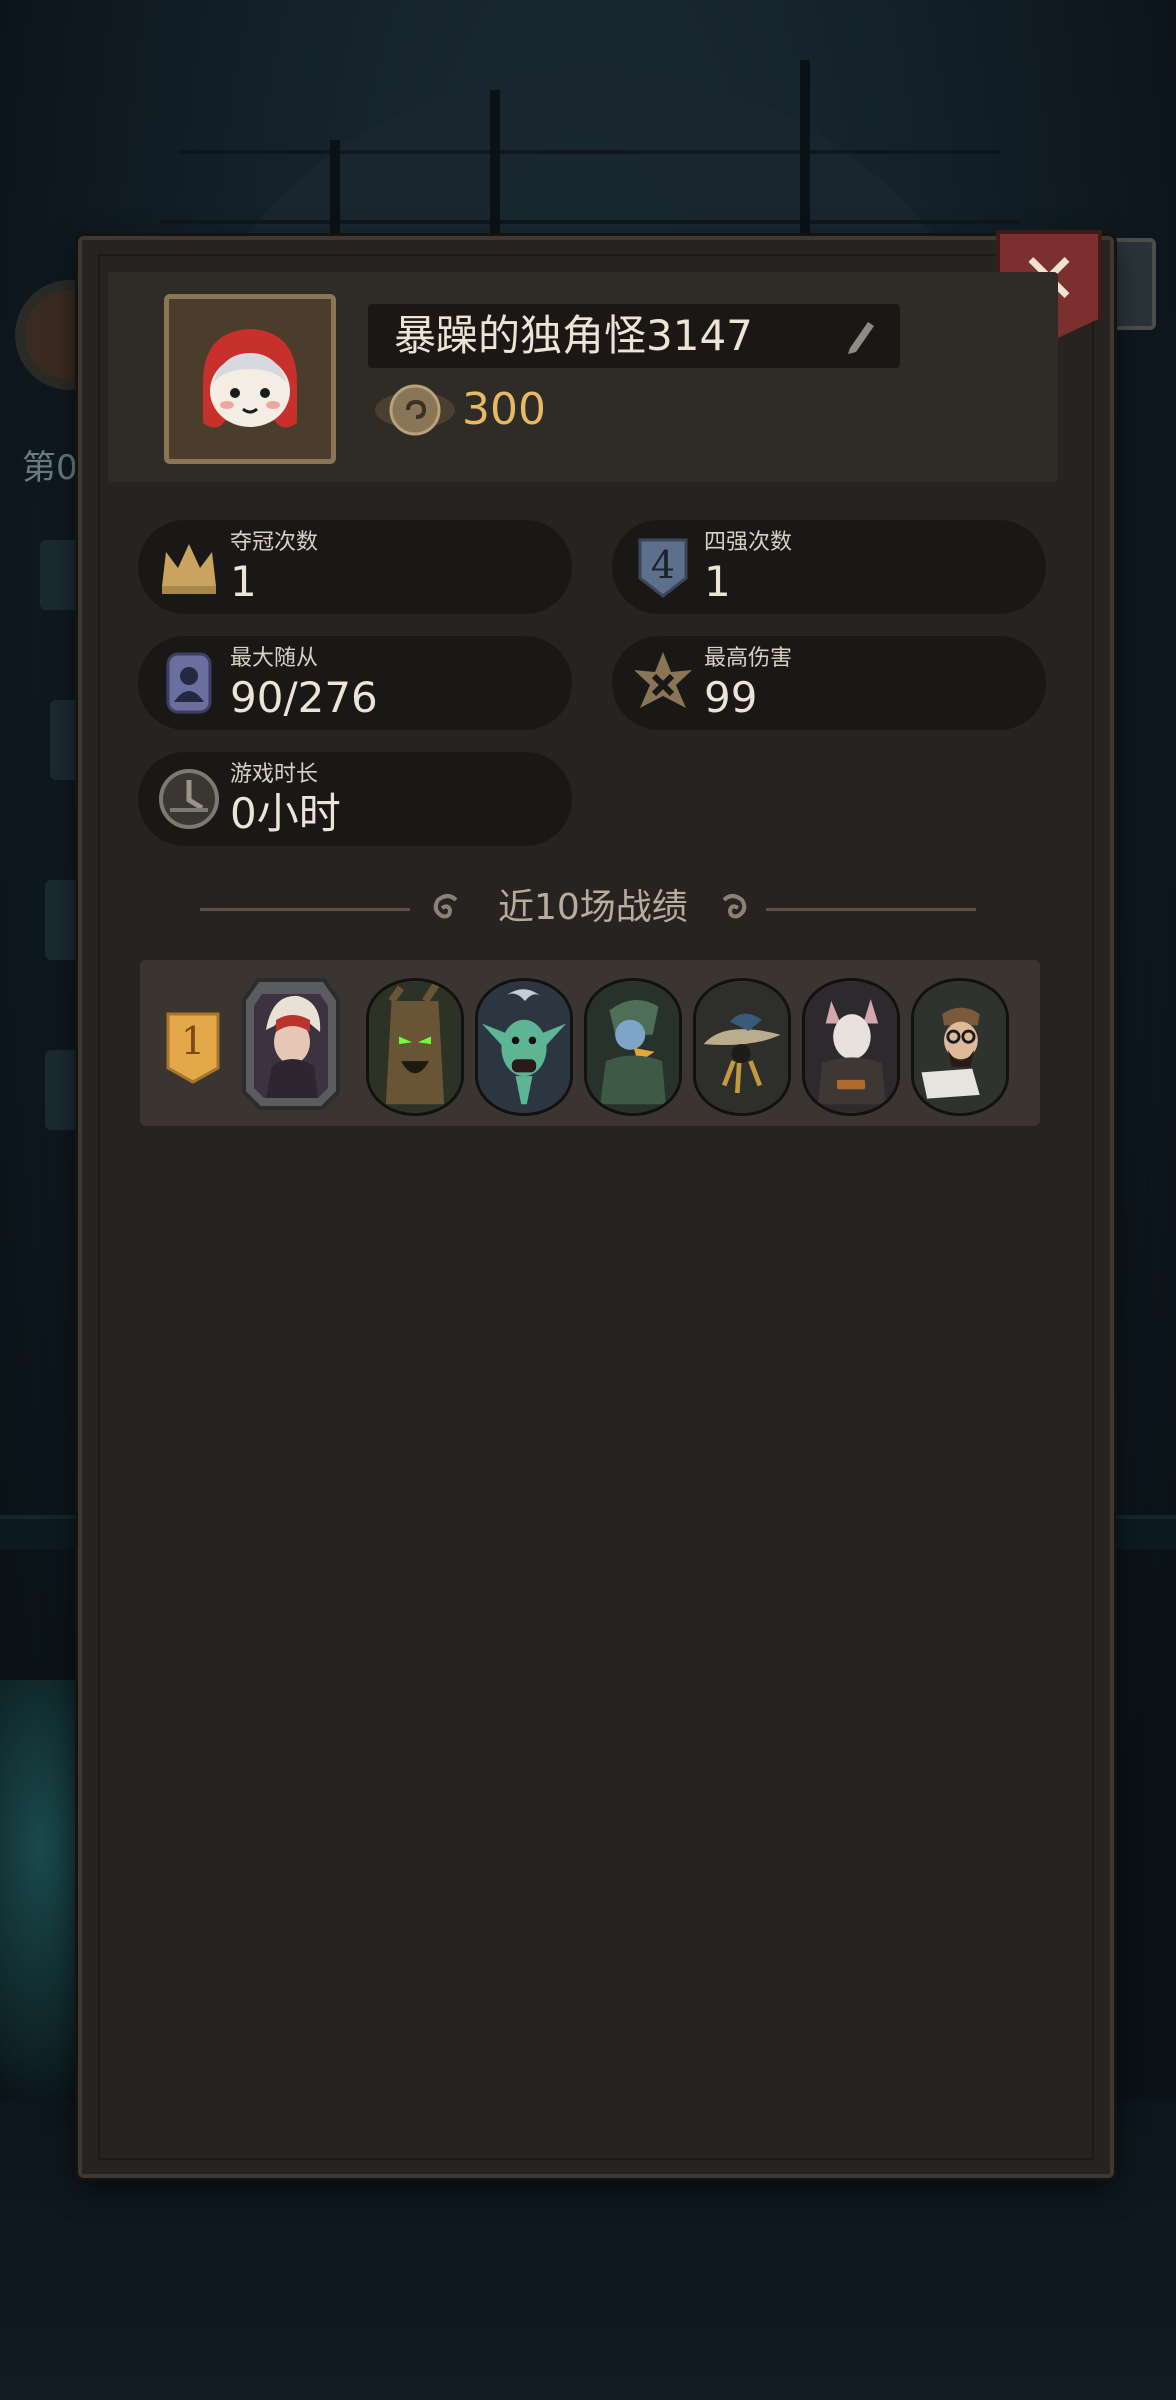 The width and height of the screenshot is (1176, 2400). Describe the element at coordinates (285, 813) in the screenshot. I see `stat-value: 0小时` at that location.